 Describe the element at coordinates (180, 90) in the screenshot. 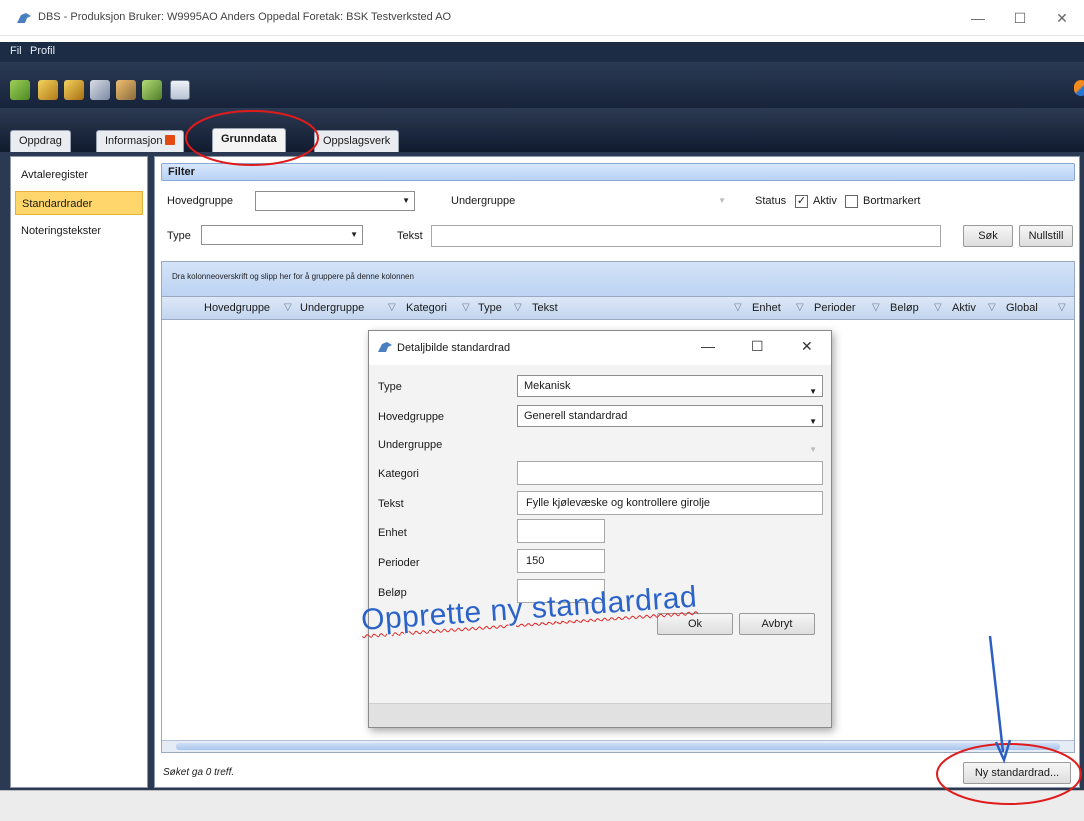

I see `calendar-icon` at that location.